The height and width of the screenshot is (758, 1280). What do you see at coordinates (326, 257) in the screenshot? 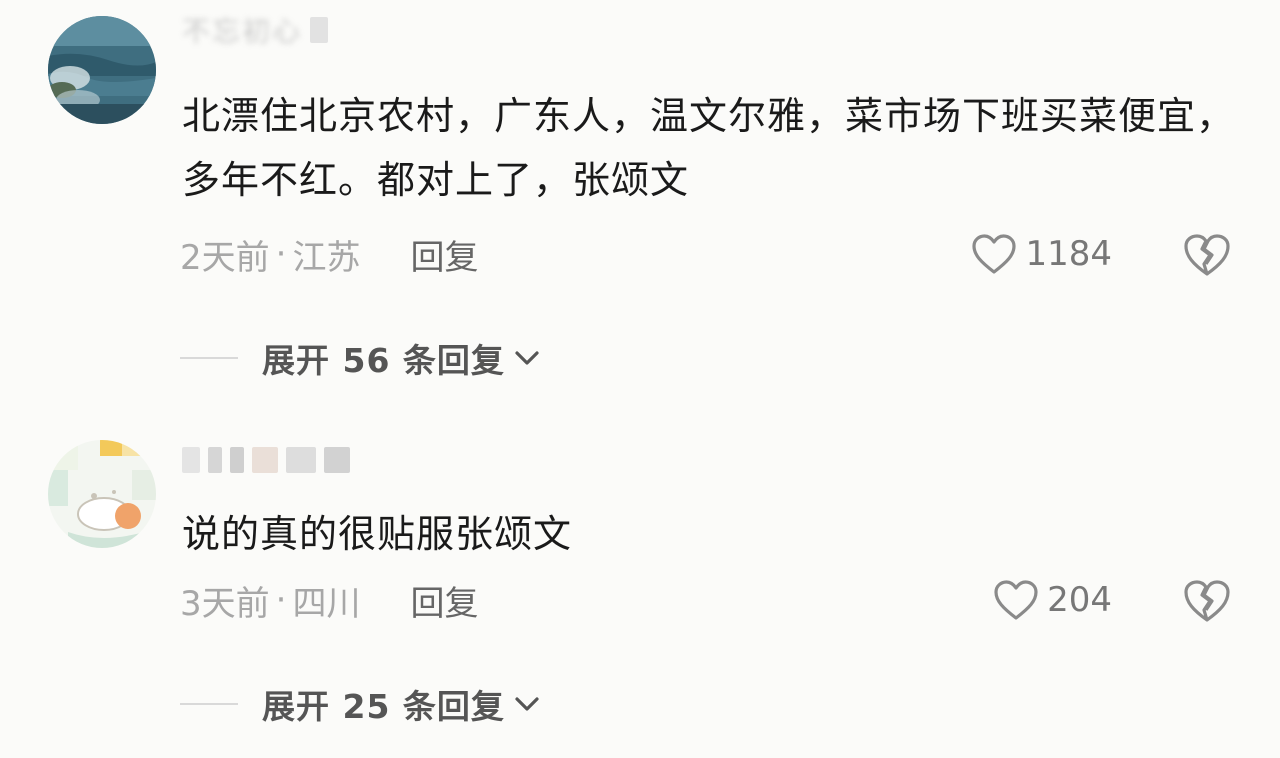
I see `comment-location: 江苏` at bounding box center [326, 257].